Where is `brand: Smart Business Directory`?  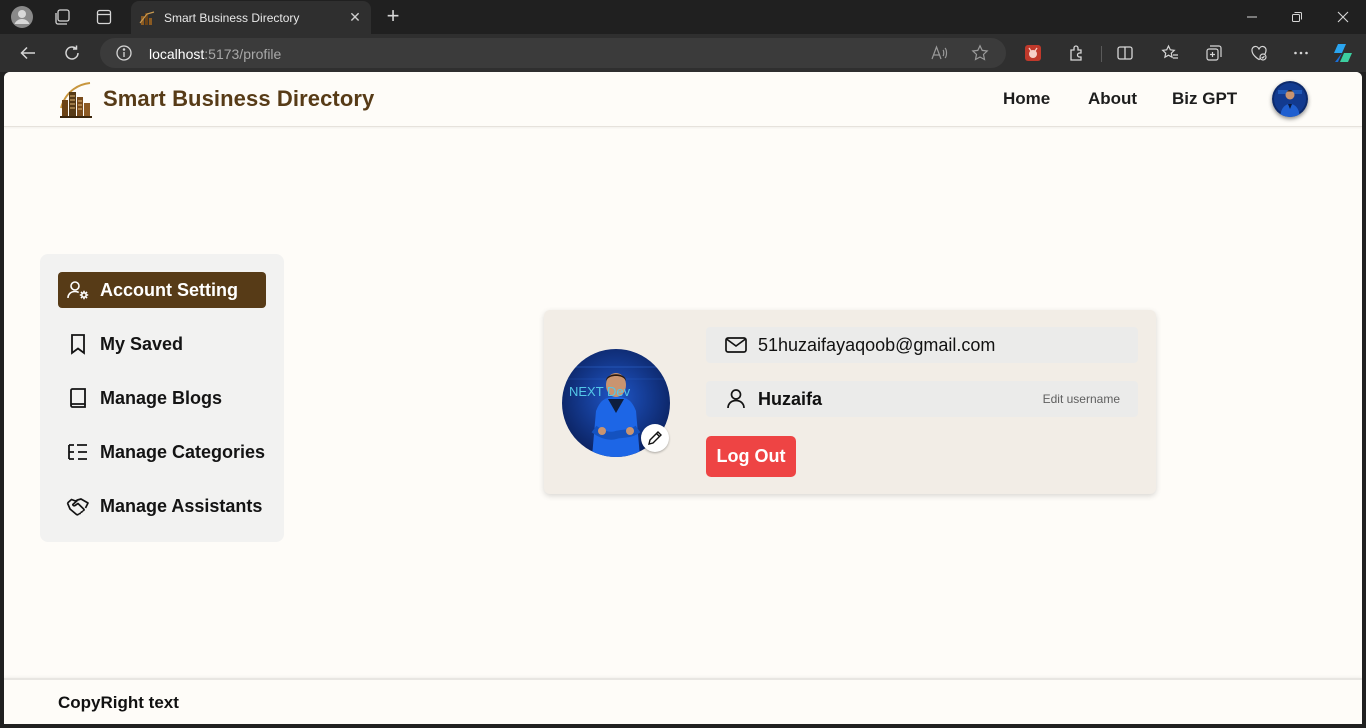
brand: Smart Business Directory is located at coordinates (216, 99).